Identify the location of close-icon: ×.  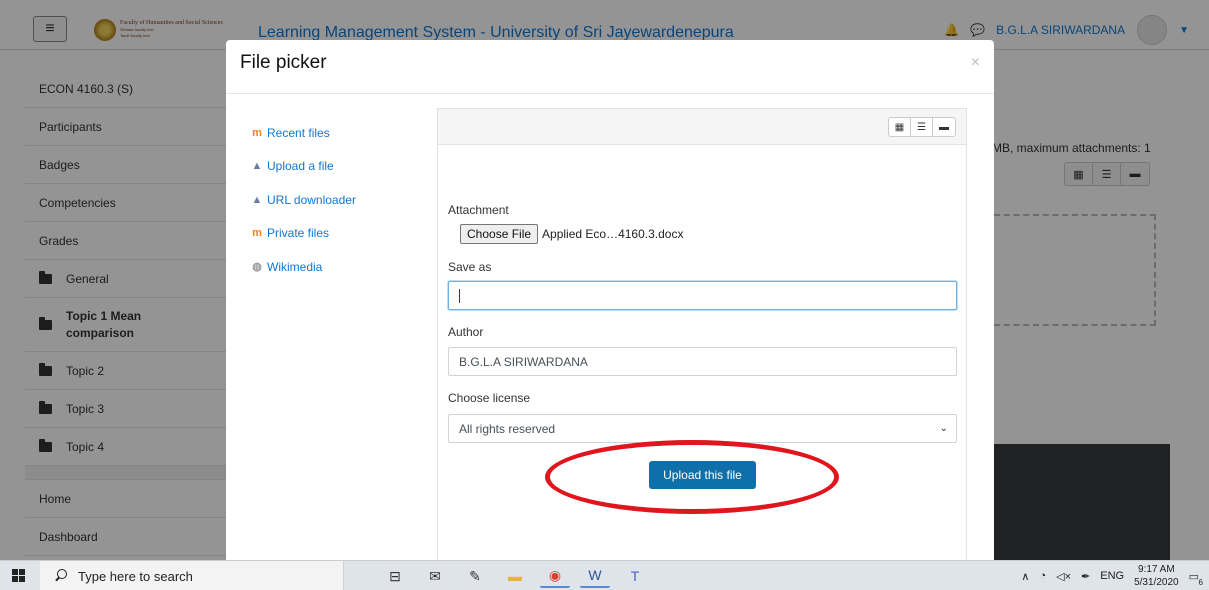
(975, 63).